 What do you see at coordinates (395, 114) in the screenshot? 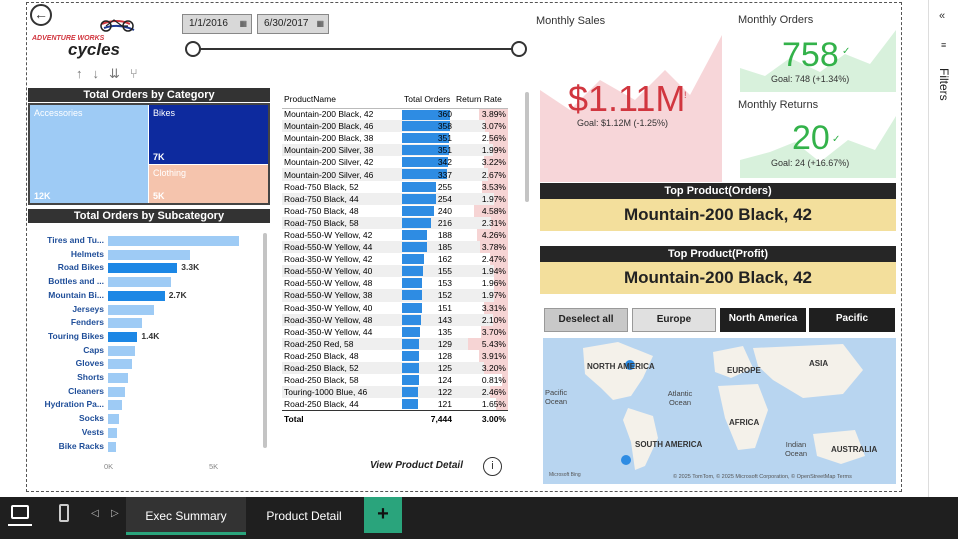
I see `table-row: Mountain-200 Black, 42 360 3.89%` at bounding box center [395, 114].